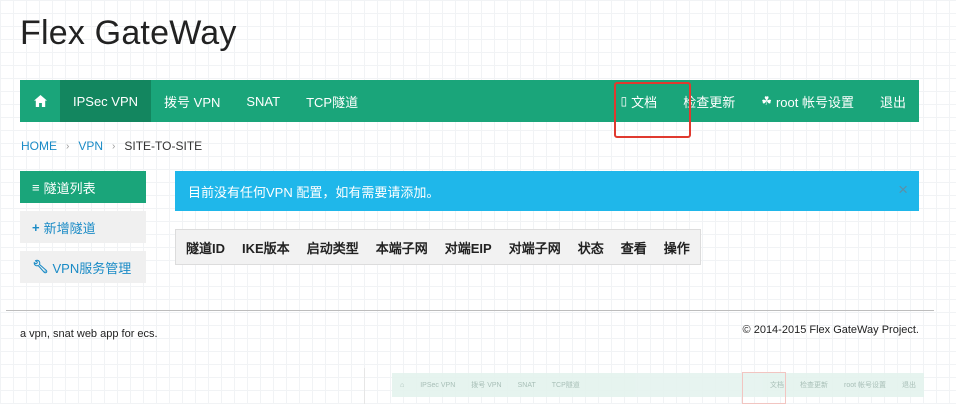 The width and height of the screenshot is (956, 404). What do you see at coordinates (814, 102) in the screenshot?
I see `nav-account-label: root 帐号设置` at bounding box center [814, 102].